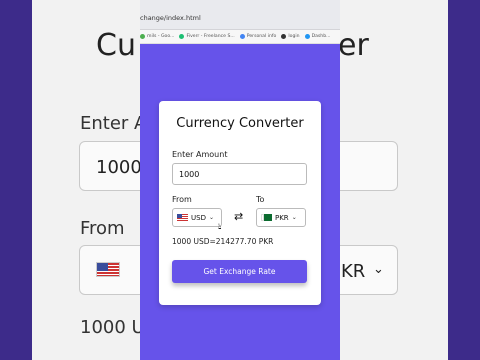 The width and height of the screenshot is (480, 360). Describe the element at coordinates (200, 154) in the screenshot. I see `amount-label: Enter Amount` at that location.